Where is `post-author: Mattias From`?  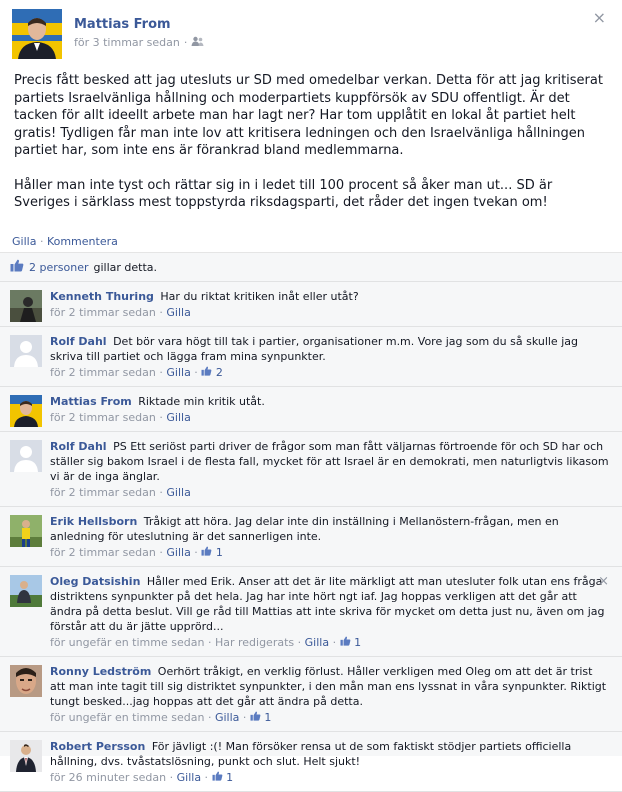 post-author: Mattias From is located at coordinates (122, 24).